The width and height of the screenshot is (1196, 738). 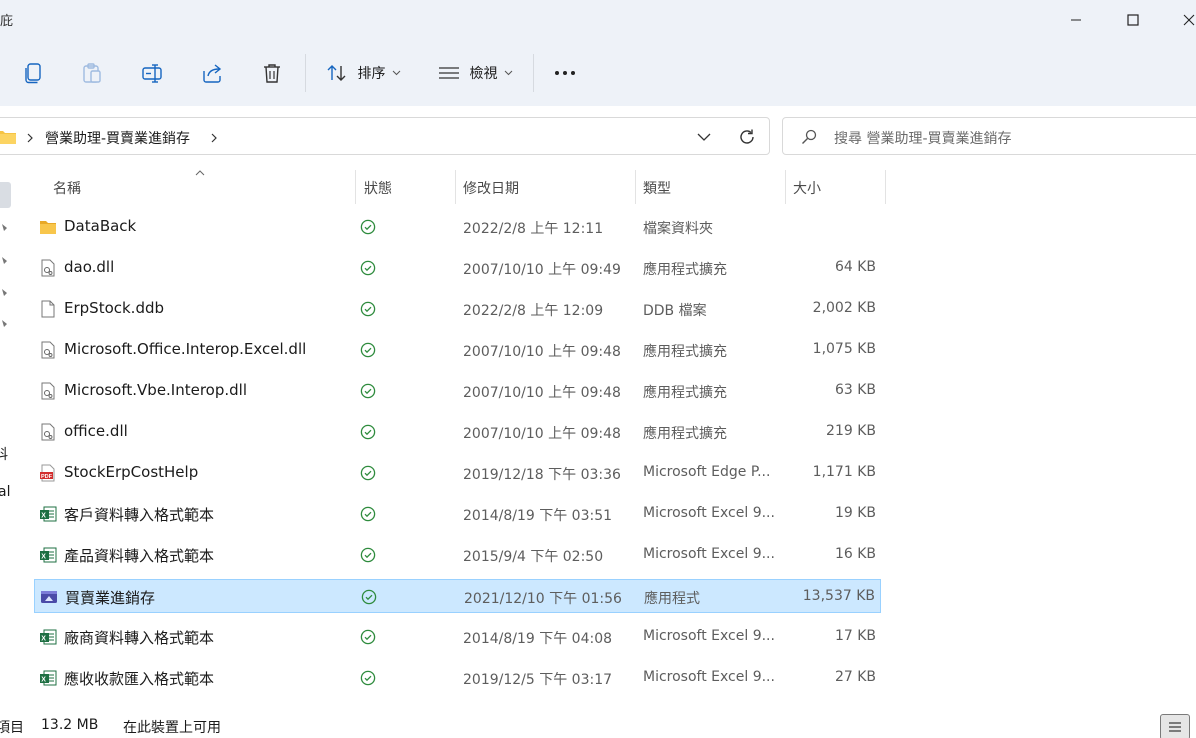 What do you see at coordinates (844, 349) in the screenshot?
I see `file-size: 1,075 KB` at bounding box center [844, 349].